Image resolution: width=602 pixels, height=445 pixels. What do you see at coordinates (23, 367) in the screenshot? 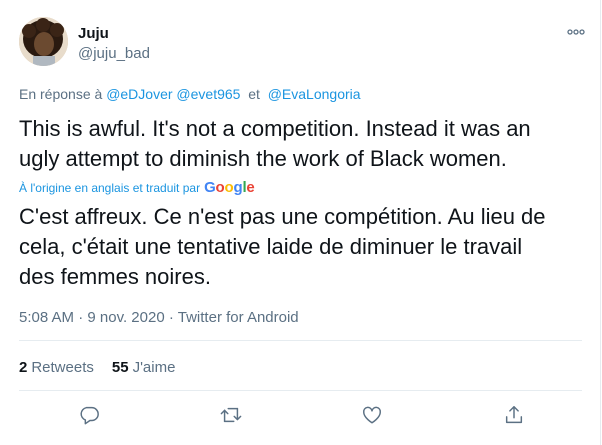
I see `retweets-count: 2` at bounding box center [23, 367].